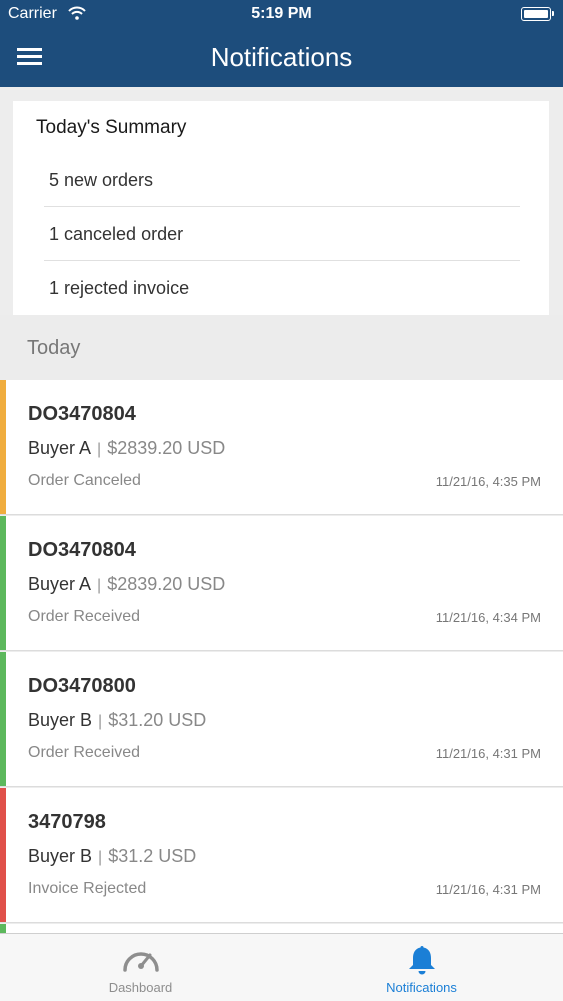  I want to click on buyer-line: Buyer B | $31.2 USD, so click(112, 856).